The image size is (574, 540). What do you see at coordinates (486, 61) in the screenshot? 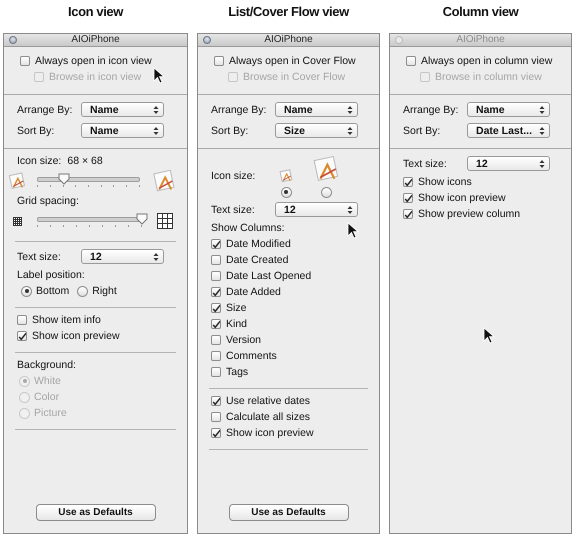
I see `checkbox-label: Always open in column view` at bounding box center [486, 61].